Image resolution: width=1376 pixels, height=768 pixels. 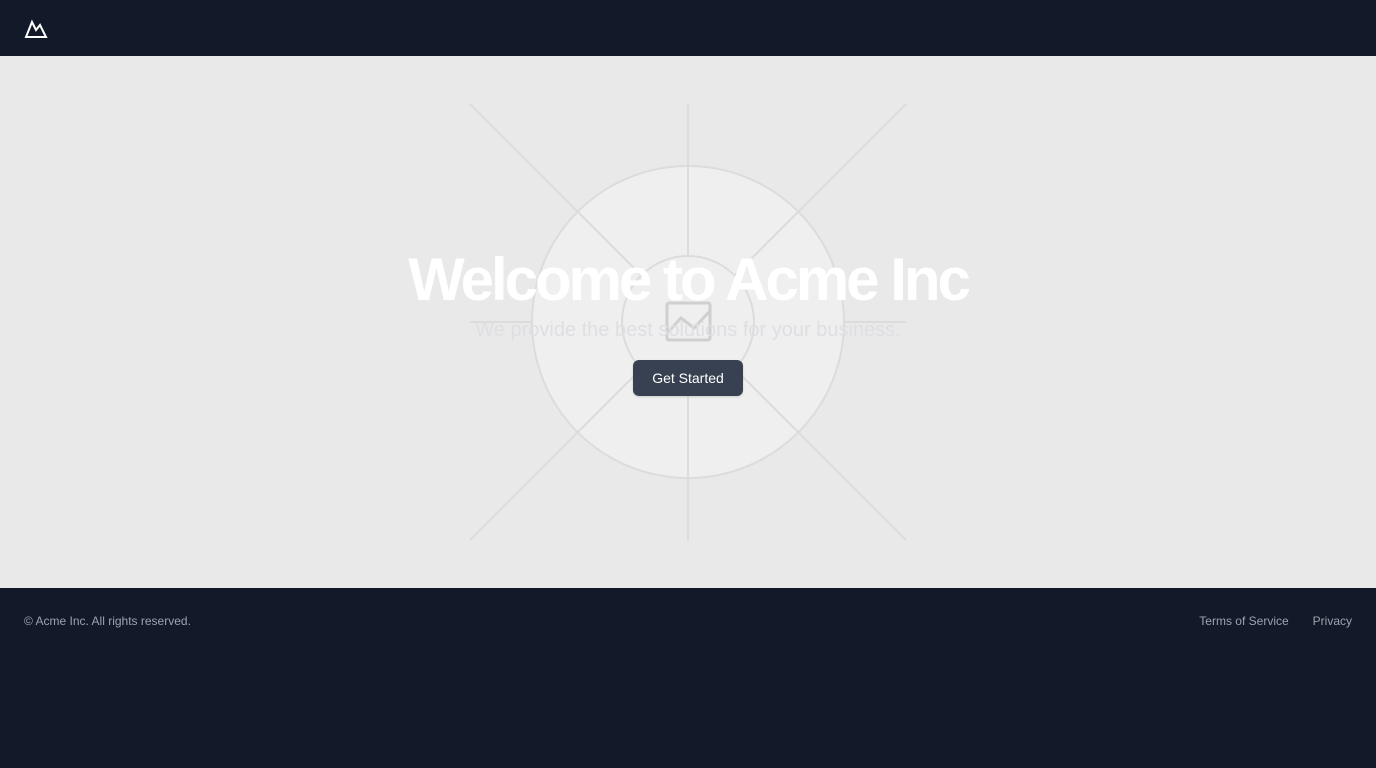 I want to click on home-link, so click(x=36, y=29).